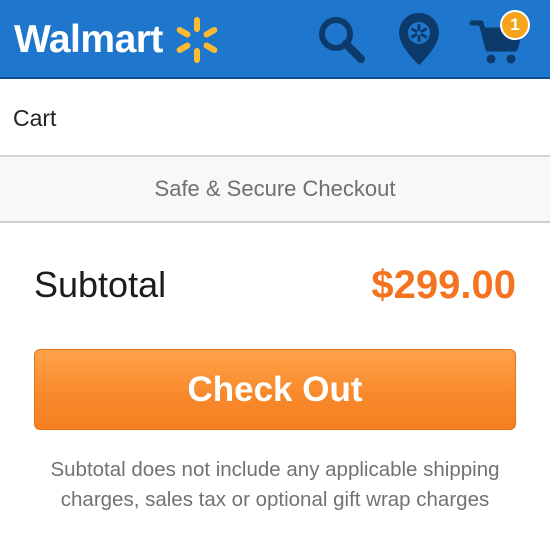 Image resolution: width=550 pixels, height=550 pixels. I want to click on cart-button: 1, so click(501, 39).